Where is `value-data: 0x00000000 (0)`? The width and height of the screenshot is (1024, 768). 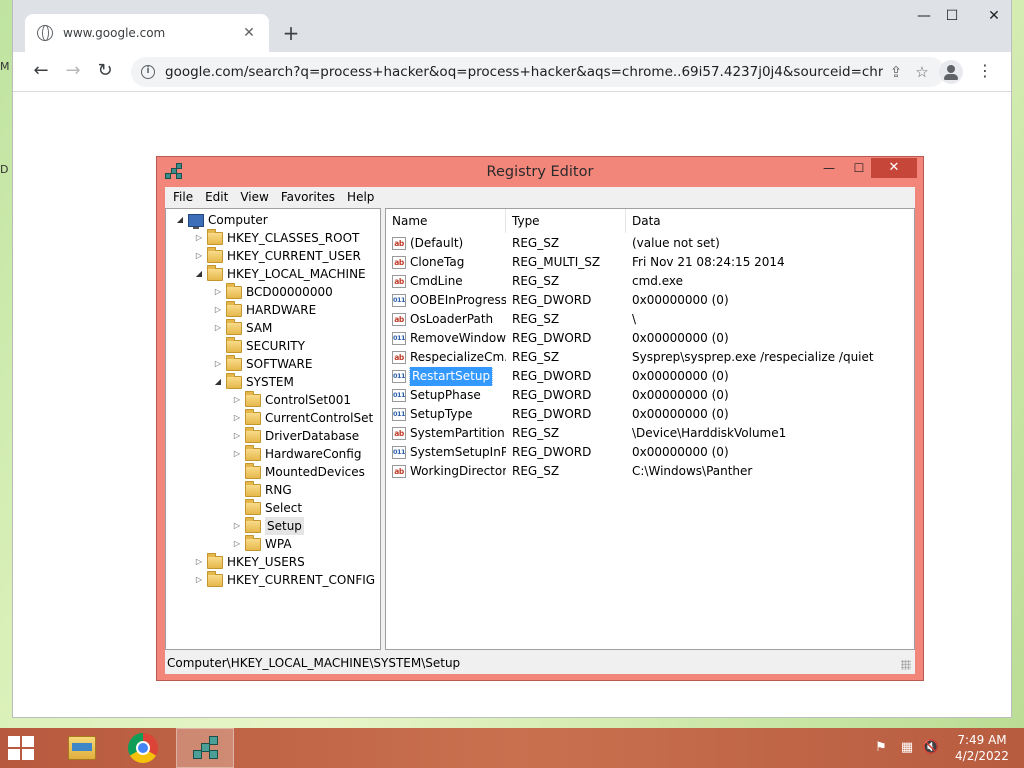 value-data: 0x00000000 (0) is located at coordinates (680, 395).